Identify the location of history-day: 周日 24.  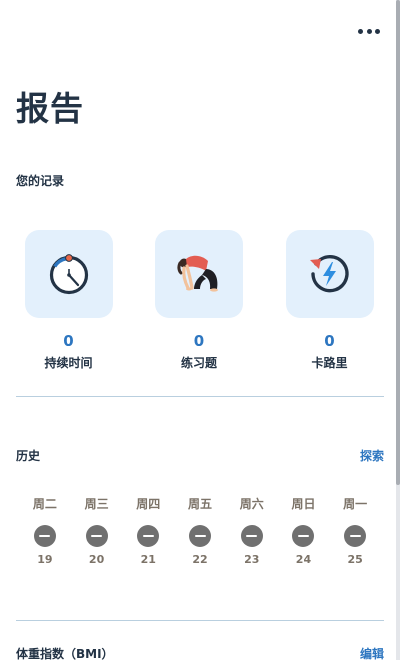
(304, 530).